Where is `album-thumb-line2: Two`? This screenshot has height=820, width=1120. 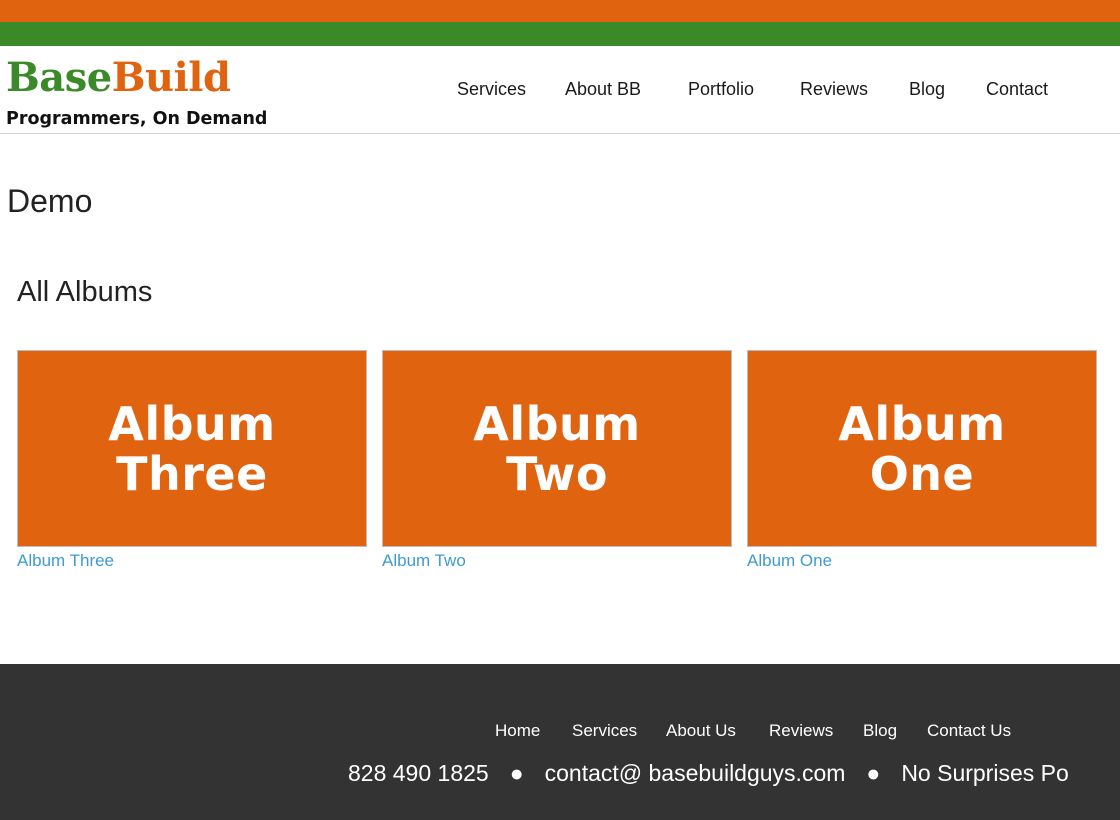
album-thumb-line2: Two is located at coordinates (557, 473).